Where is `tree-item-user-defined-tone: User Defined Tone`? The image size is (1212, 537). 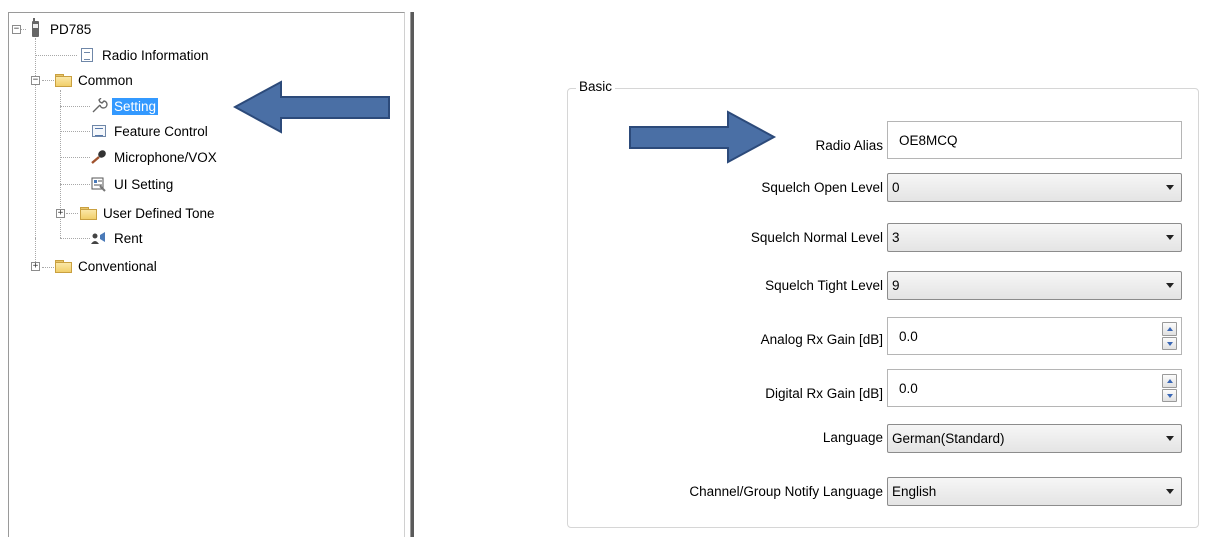 tree-item-user-defined-tone: User Defined Tone is located at coordinates (148, 213).